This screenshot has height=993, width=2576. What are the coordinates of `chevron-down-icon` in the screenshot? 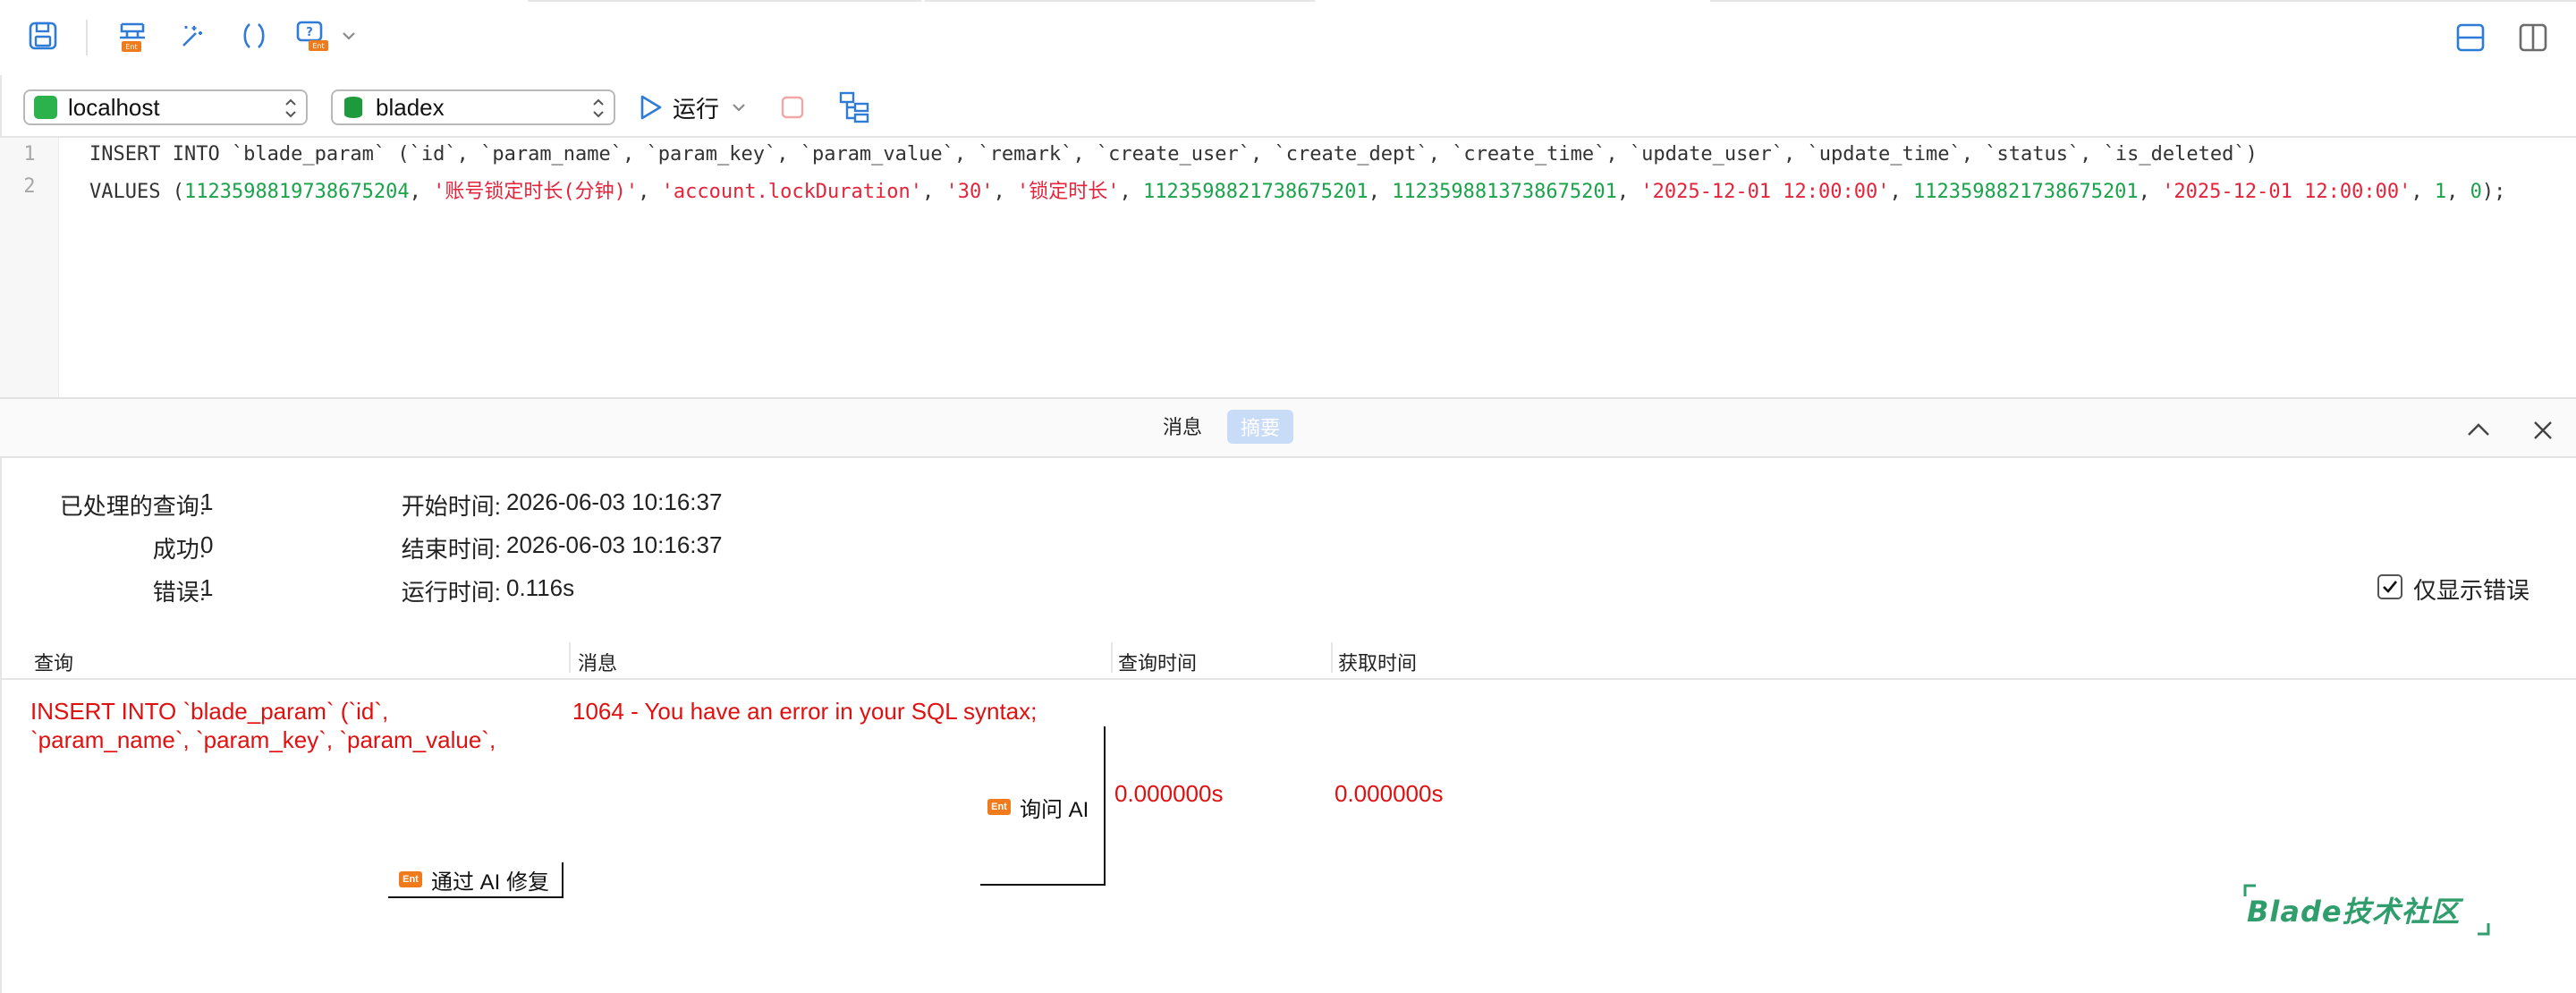 It's located at (739, 107).